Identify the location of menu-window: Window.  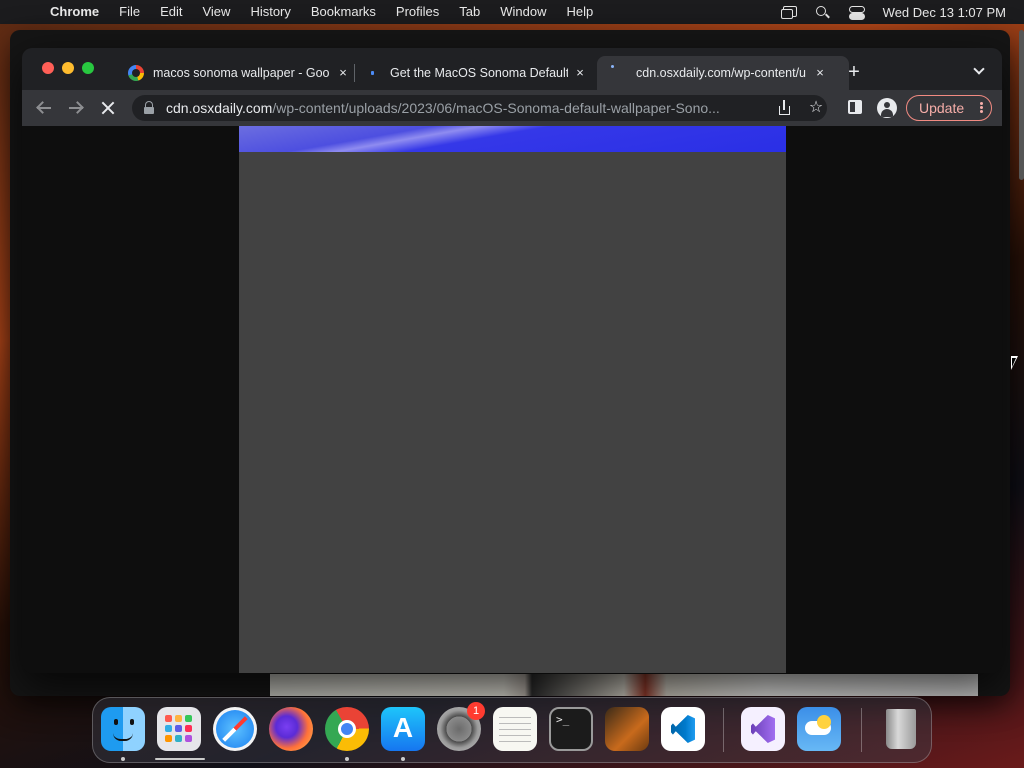
(523, 12).